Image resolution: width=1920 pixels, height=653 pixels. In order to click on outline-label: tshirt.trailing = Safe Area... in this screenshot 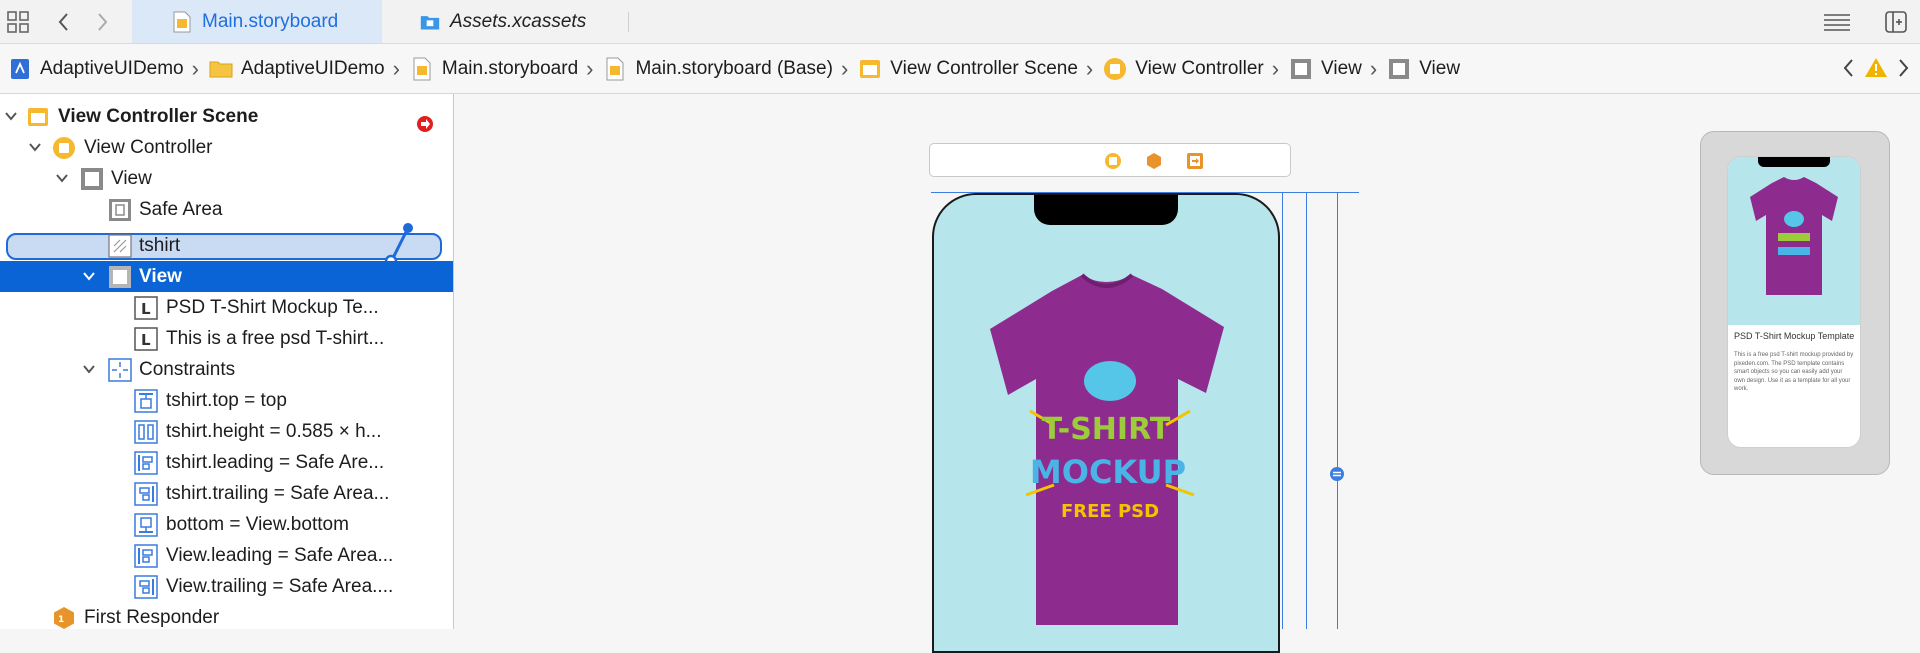, I will do `click(278, 493)`.